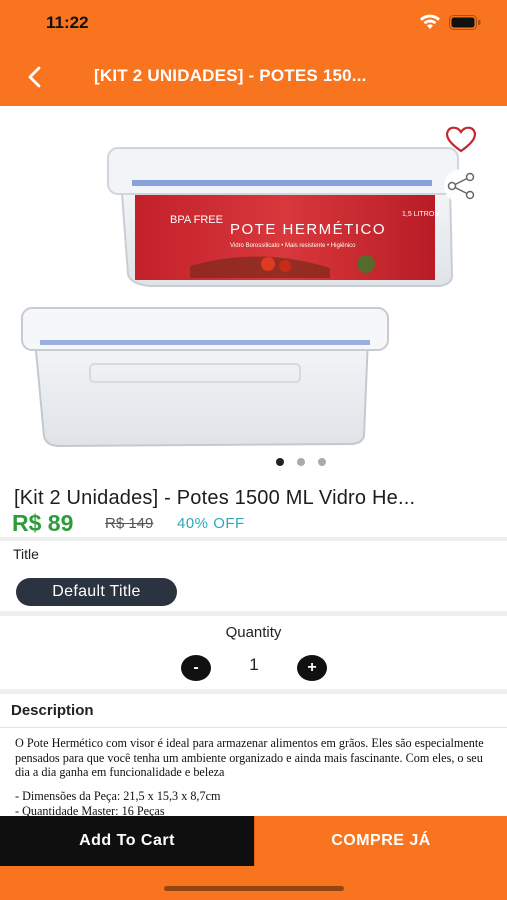 This screenshot has width=507, height=900. Describe the element at coordinates (96, 592) in the screenshot. I see `variant-option-default: Default Title` at that location.